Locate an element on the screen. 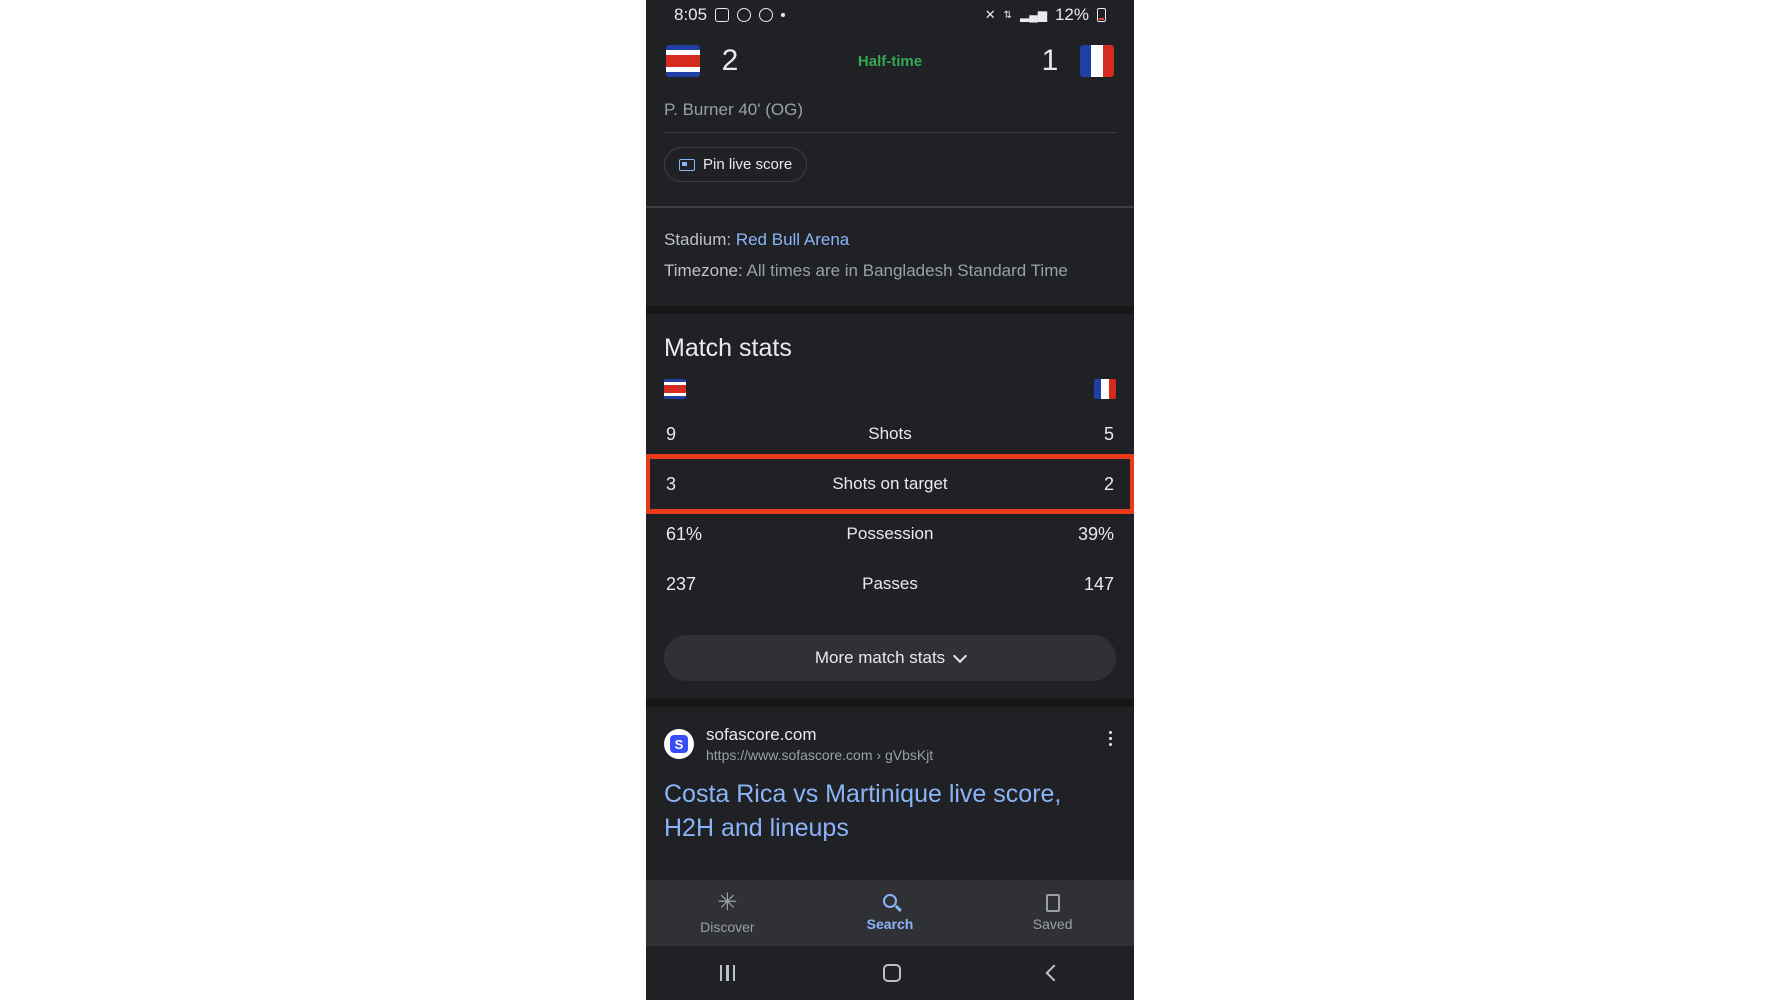 The width and height of the screenshot is (1778, 1000). nav-saved-label: Saved is located at coordinates (1052, 924).